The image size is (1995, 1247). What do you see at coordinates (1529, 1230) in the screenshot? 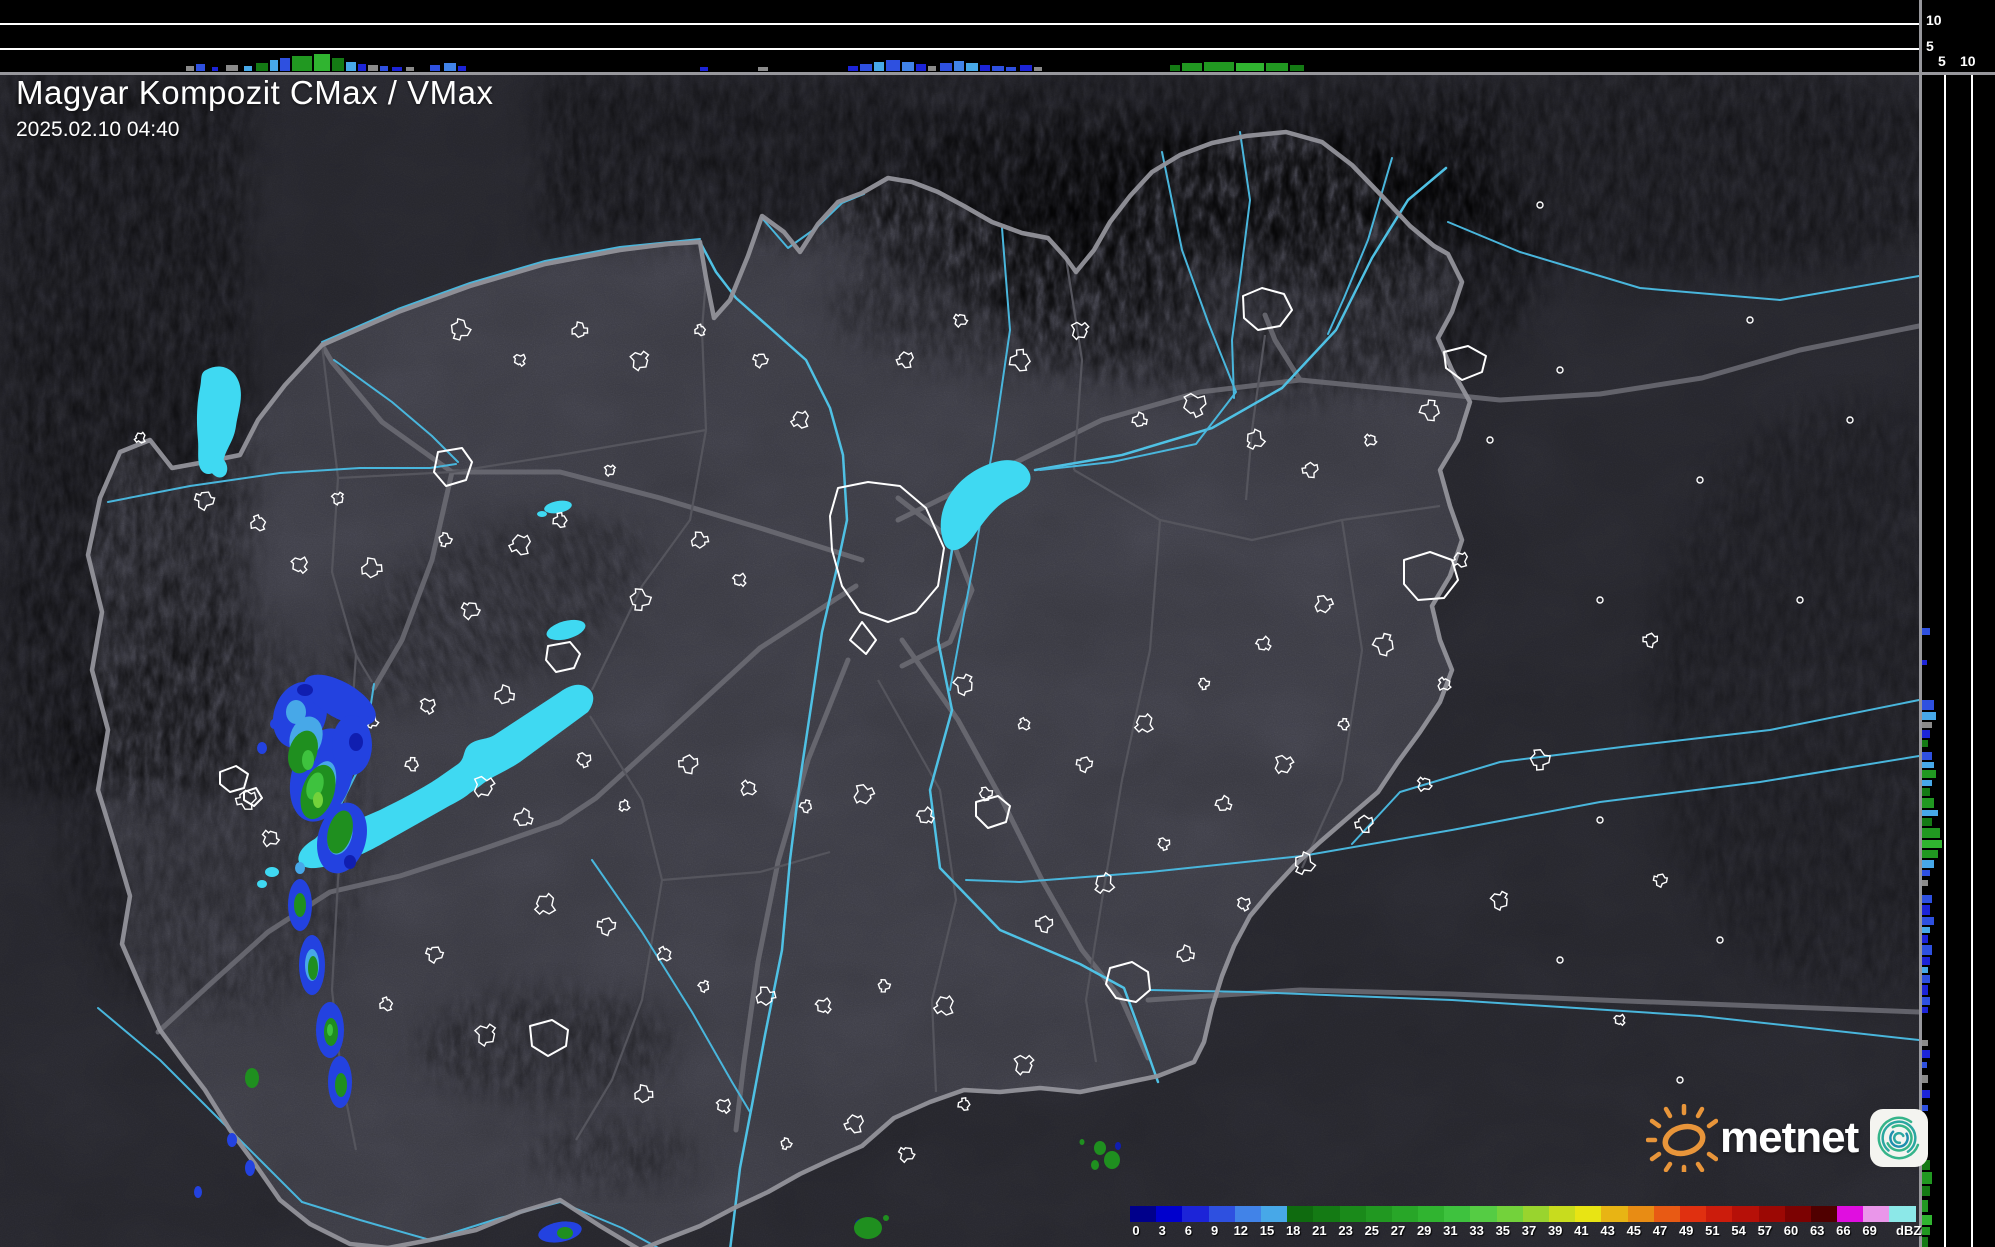
I see `scale-tick-label: 37` at bounding box center [1529, 1230].